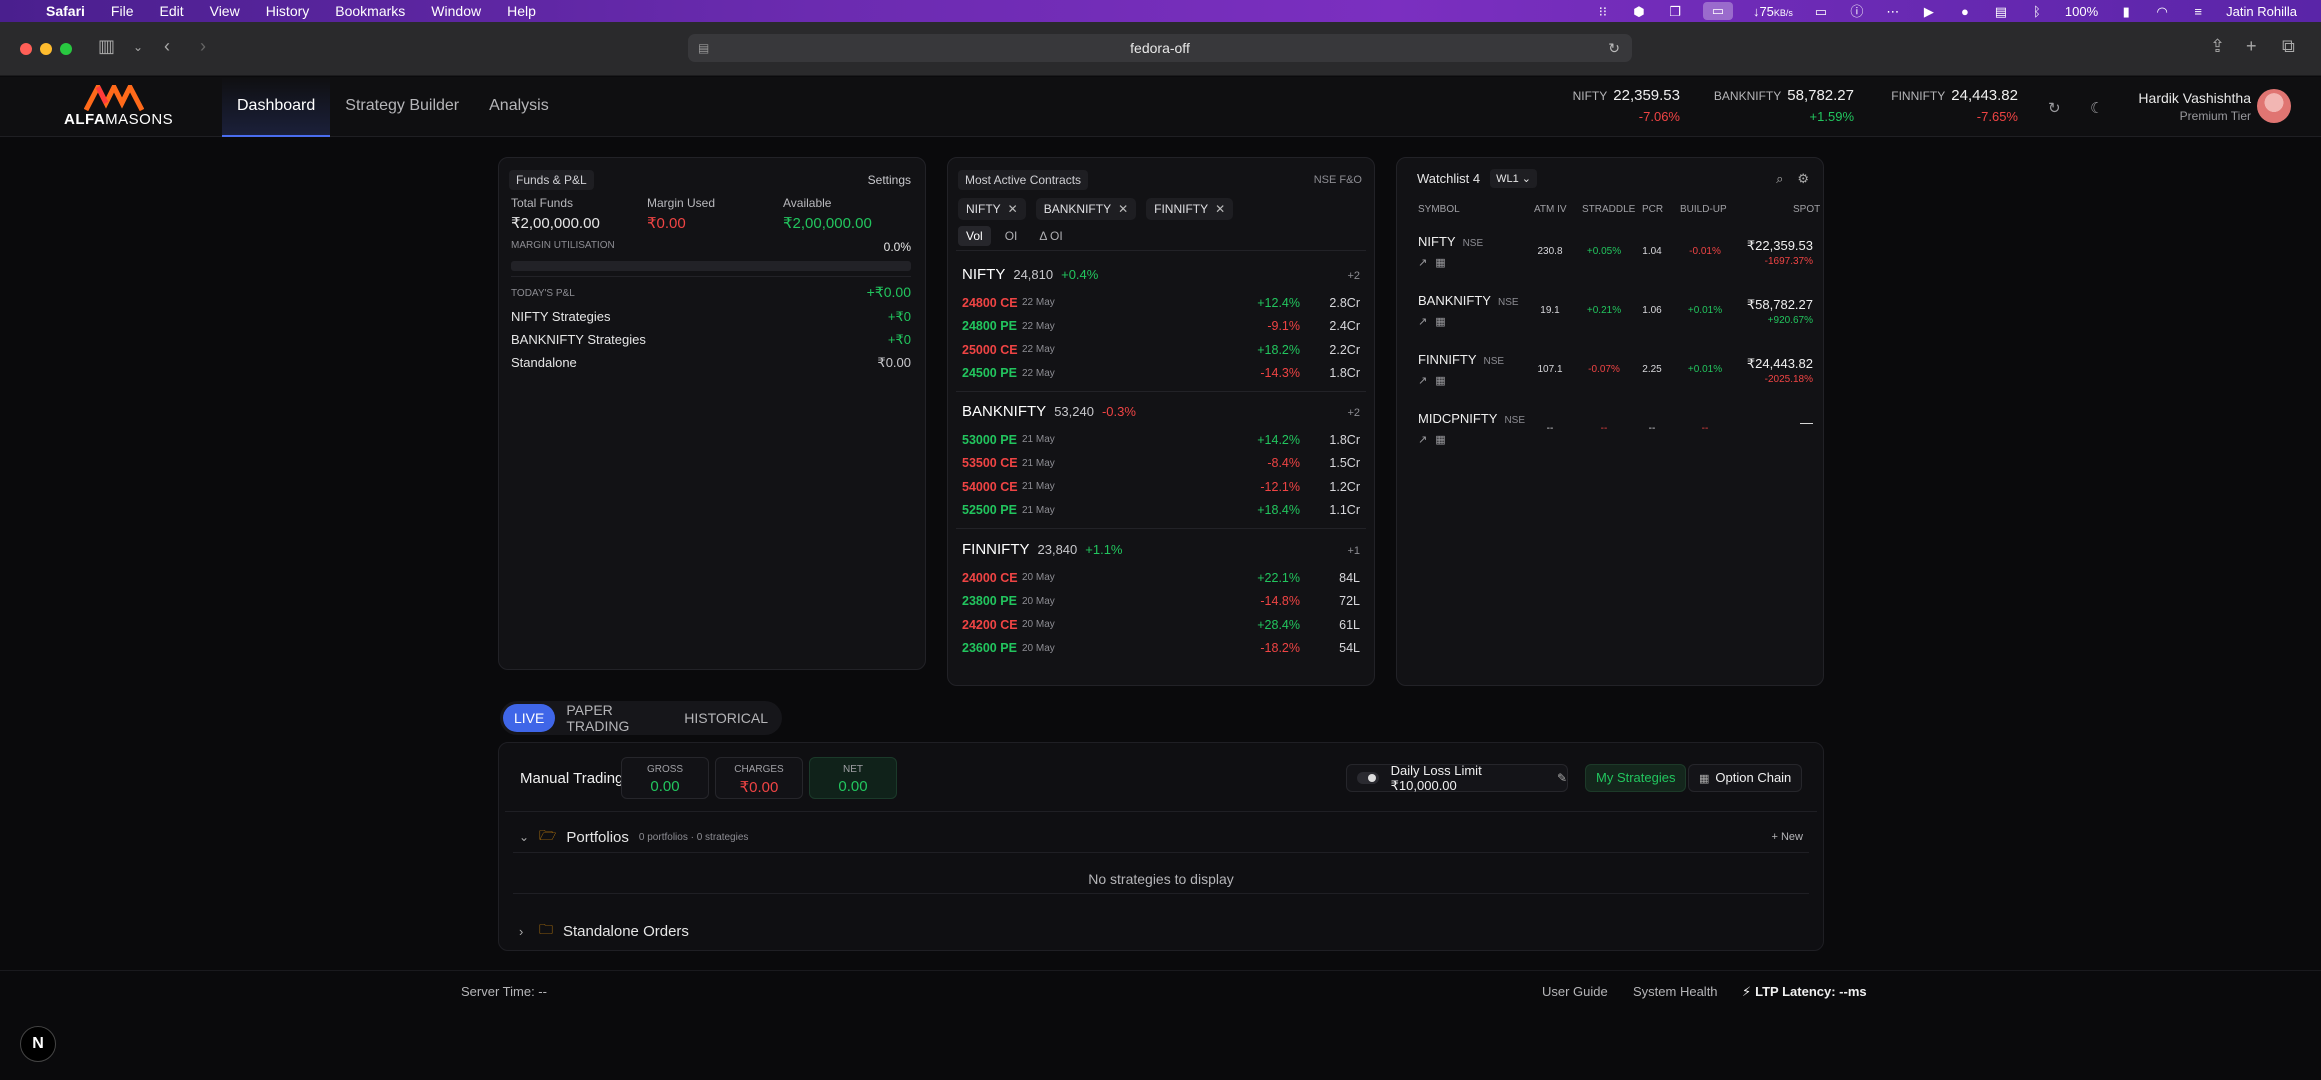 The width and height of the screenshot is (2321, 1080). What do you see at coordinates (370, 11) in the screenshot?
I see `menu-bookmarks: Bookmarks` at bounding box center [370, 11].